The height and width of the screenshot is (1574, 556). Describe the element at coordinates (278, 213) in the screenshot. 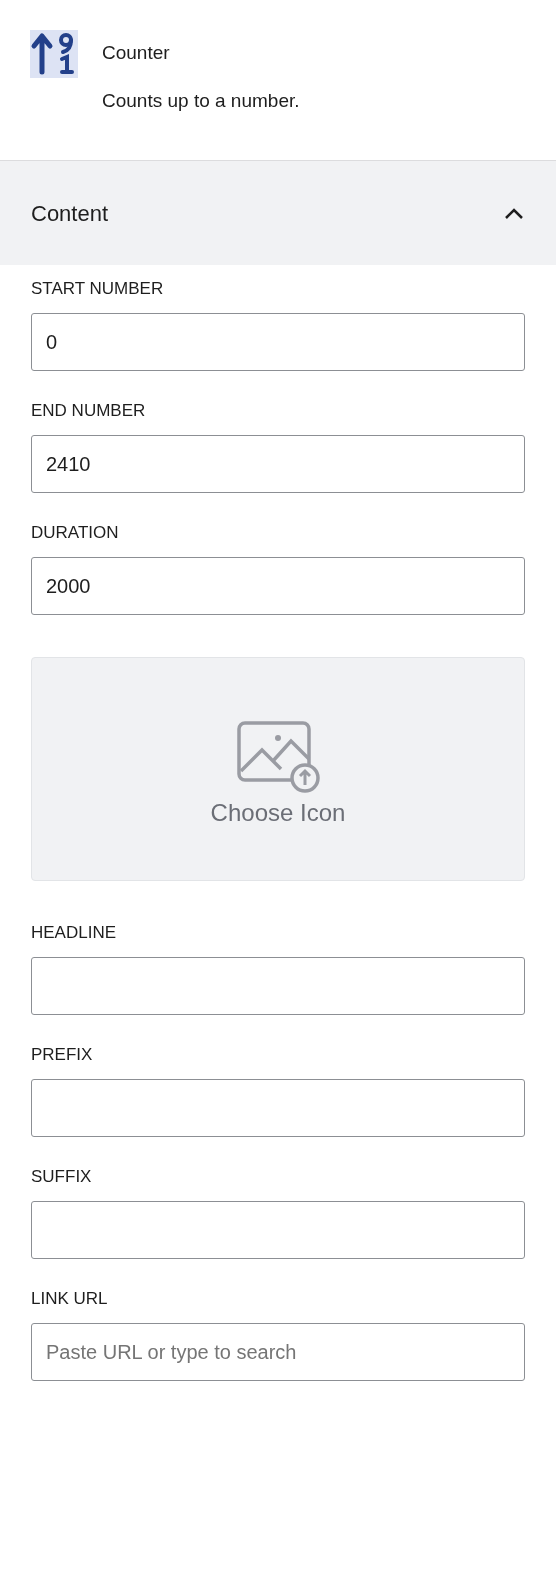

I see `panel-header: Content` at that location.